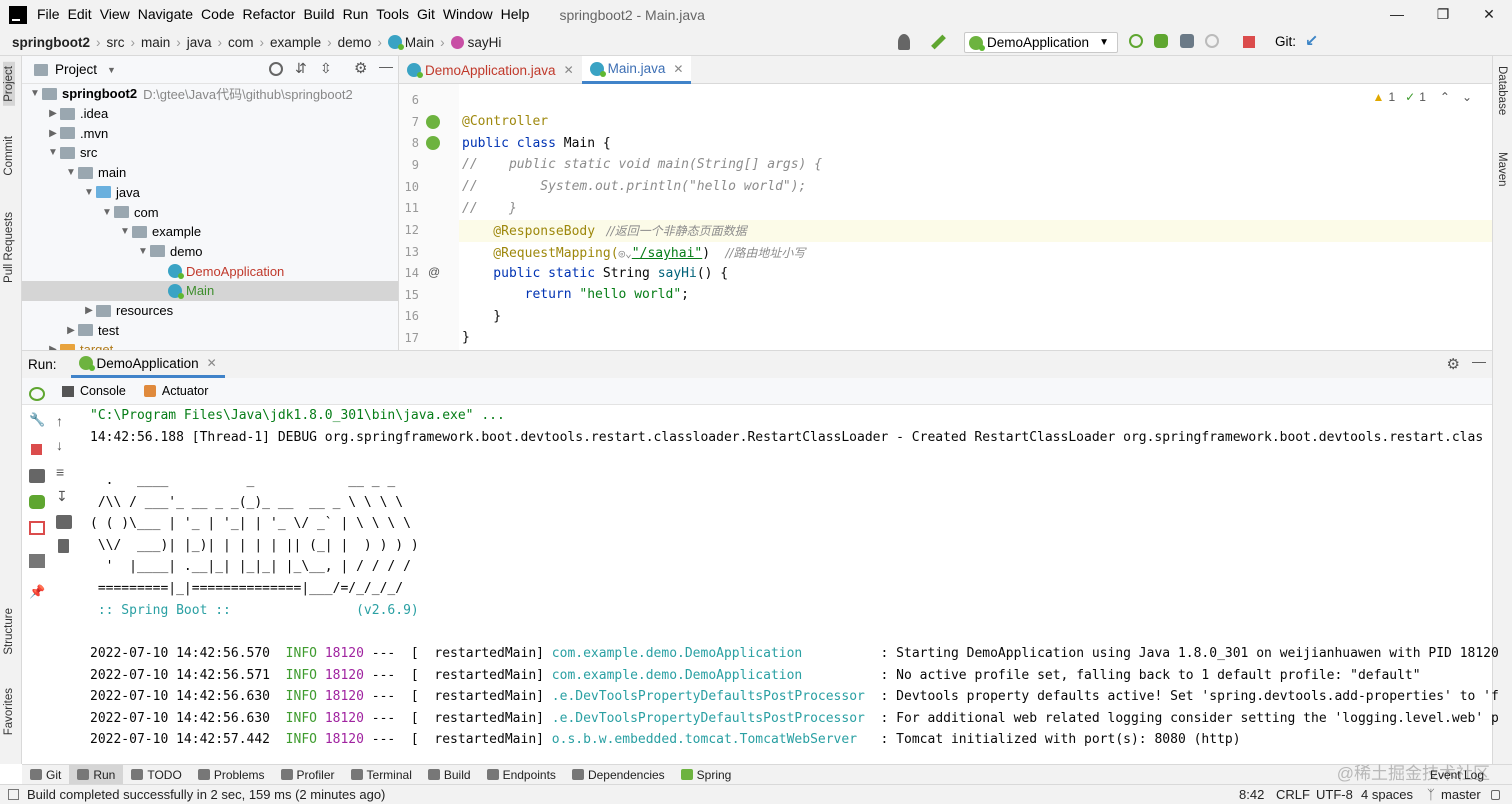  Describe the element at coordinates (210, 330) in the screenshot. I see `tree-item-test: ▶ test` at that location.